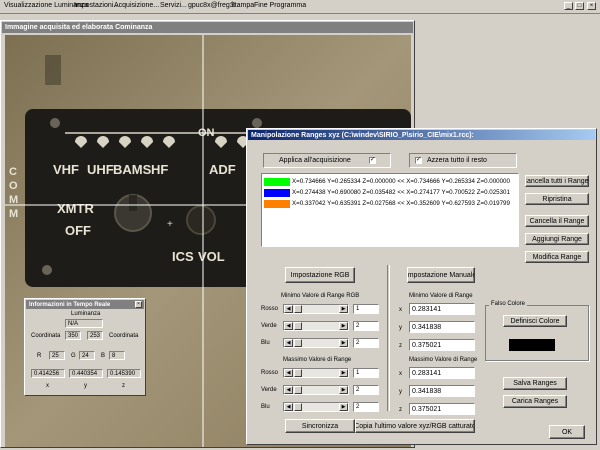  Describe the element at coordinates (85, 386) in the screenshot. I see `y-label: y` at that location.